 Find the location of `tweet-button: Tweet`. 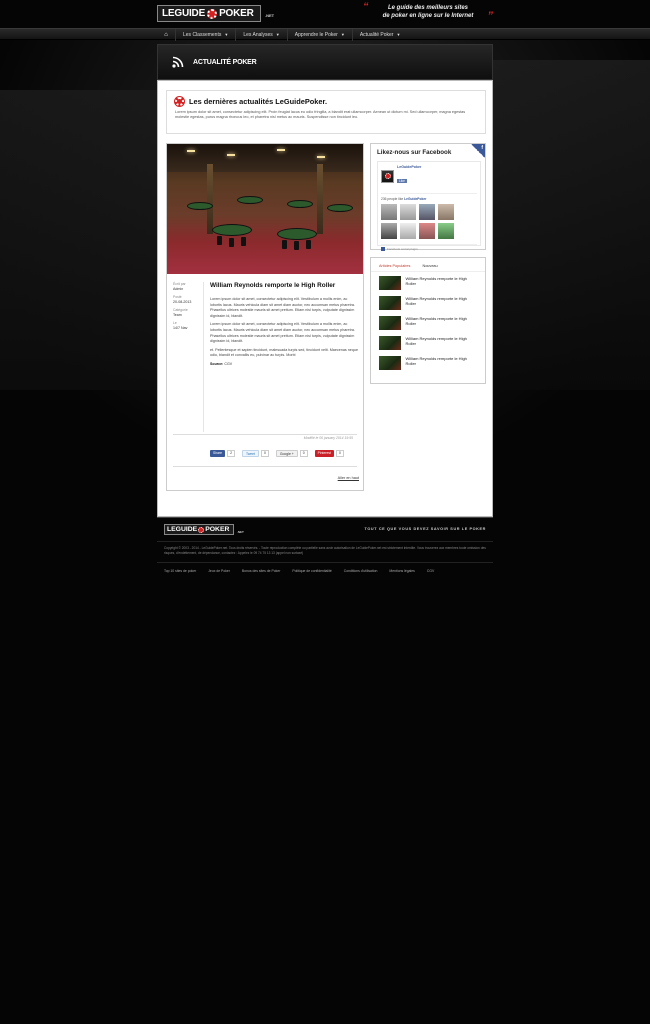

tweet-button: Tweet is located at coordinates (250, 453).